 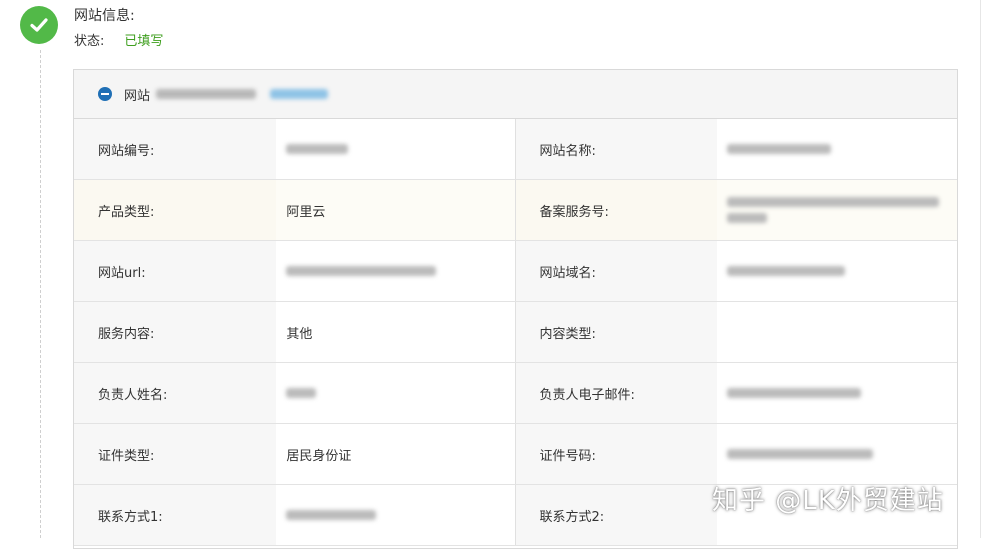 I want to click on field-label: 联系方式1:, so click(x=175, y=515).